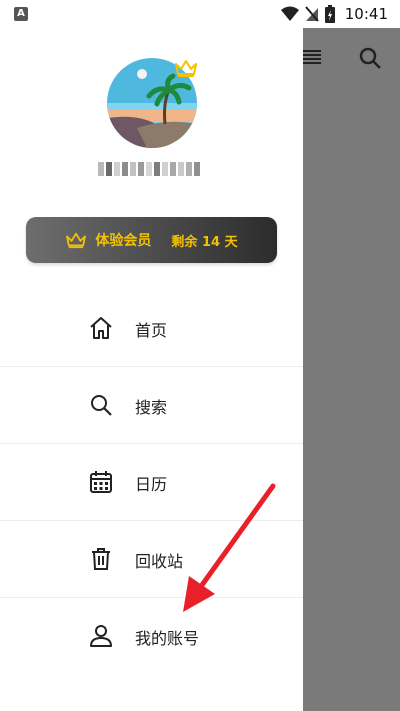 The image size is (400, 711). I want to click on trash-icon, so click(101, 559).